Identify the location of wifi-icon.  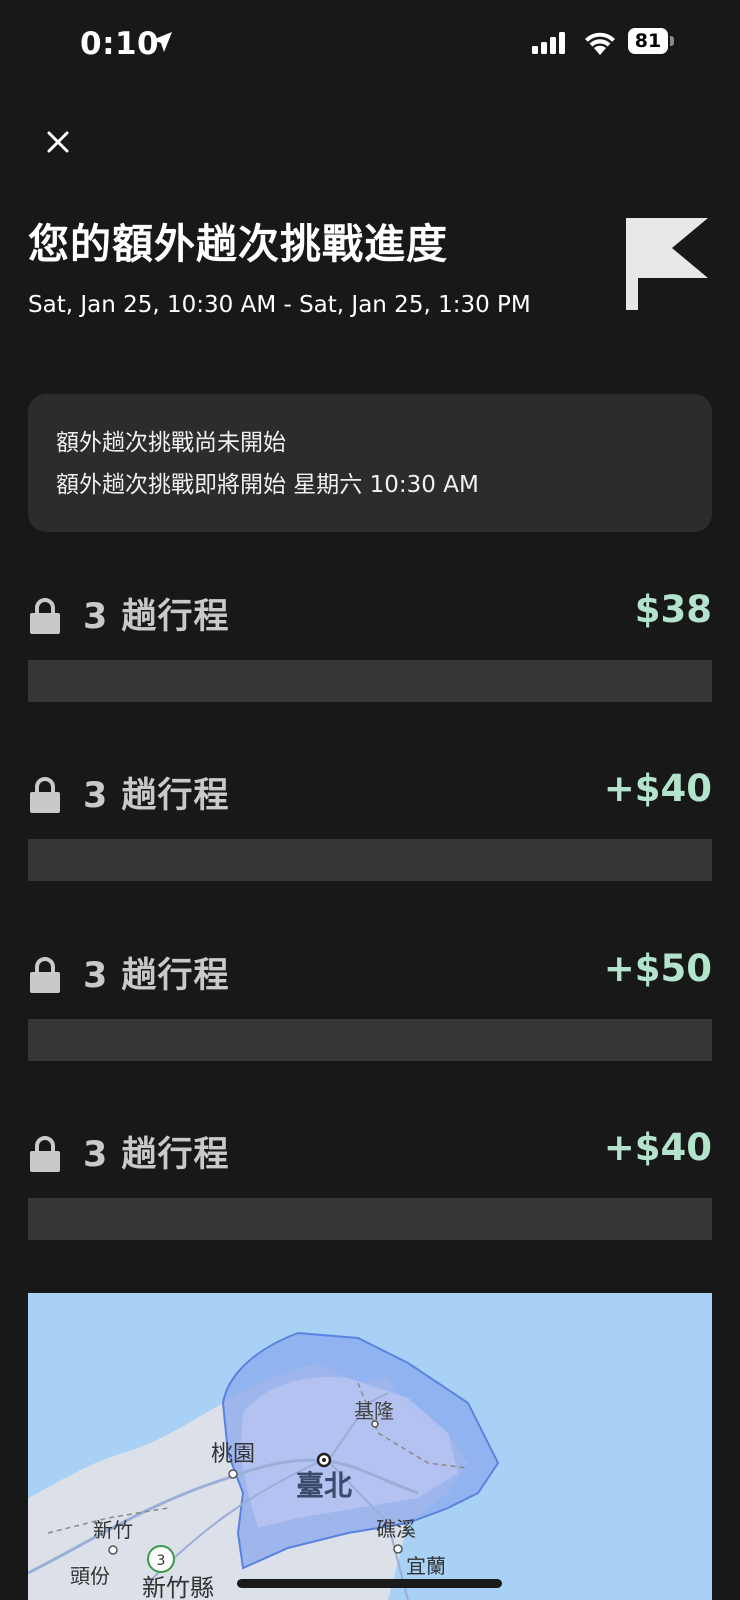
(600, 43).